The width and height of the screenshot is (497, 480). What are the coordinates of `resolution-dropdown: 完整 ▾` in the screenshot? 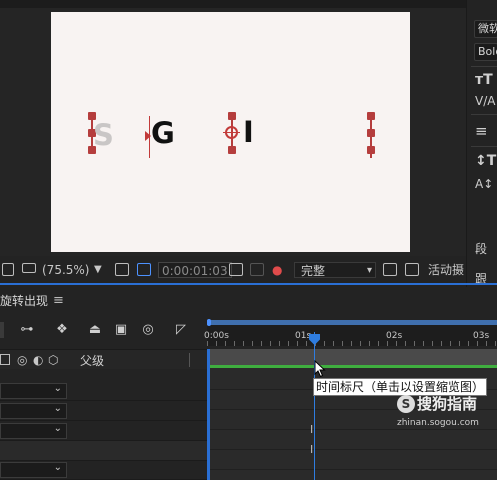 It's located at (335, 270).